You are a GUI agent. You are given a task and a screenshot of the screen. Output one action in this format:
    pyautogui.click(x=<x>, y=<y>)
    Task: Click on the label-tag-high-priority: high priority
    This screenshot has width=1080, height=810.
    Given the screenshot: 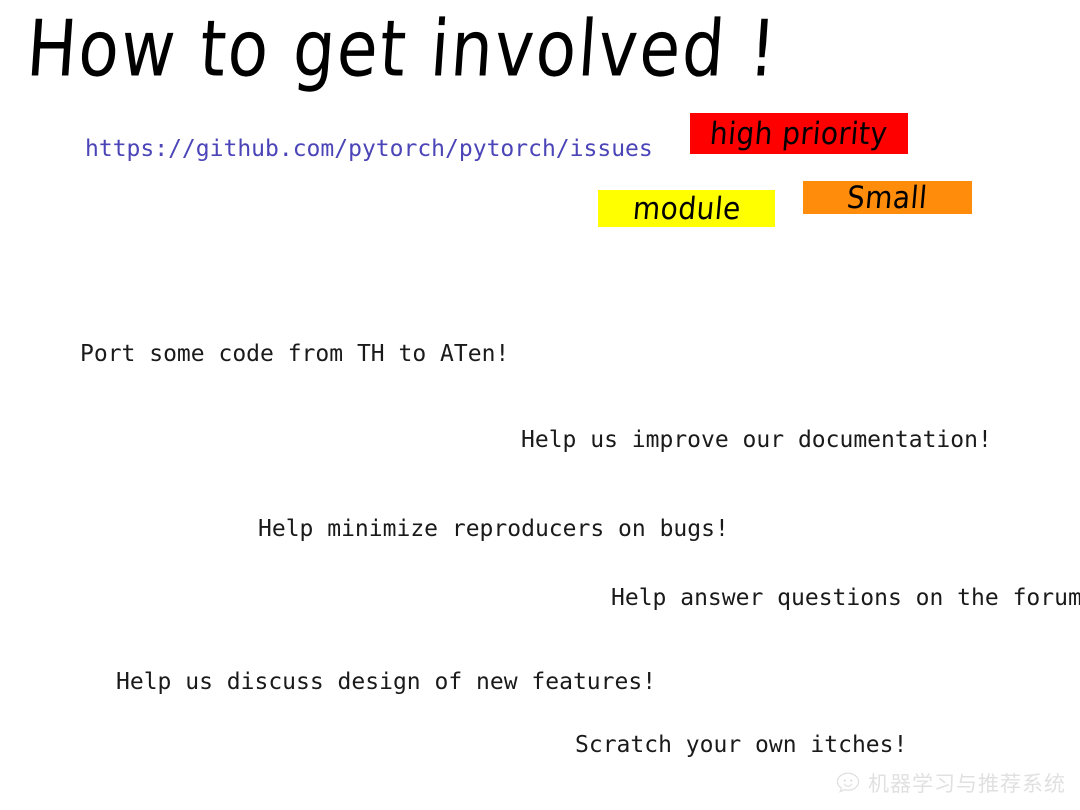 What is the action you would take?
    pyautogui.click(x=799, y=133)
    